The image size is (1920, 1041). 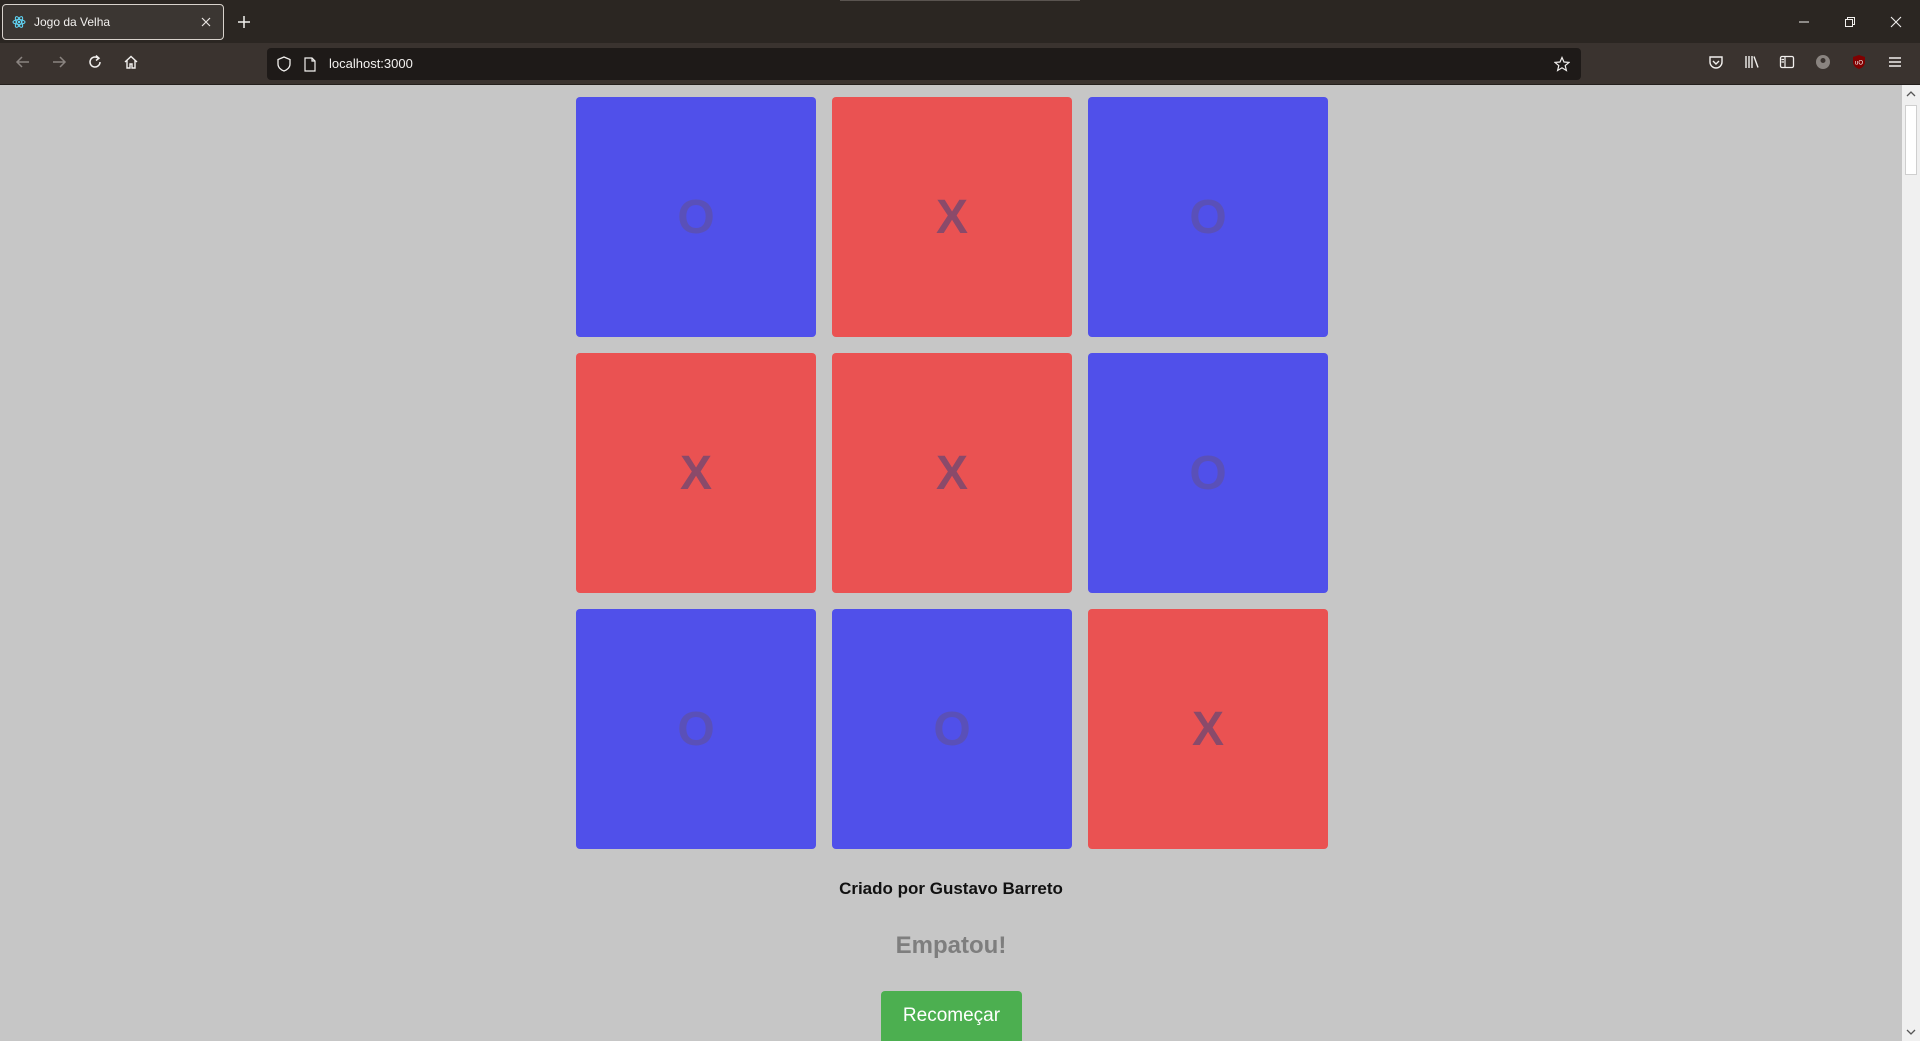 I want to click on board-cell-0-0: O, so click(x=696, y=217).